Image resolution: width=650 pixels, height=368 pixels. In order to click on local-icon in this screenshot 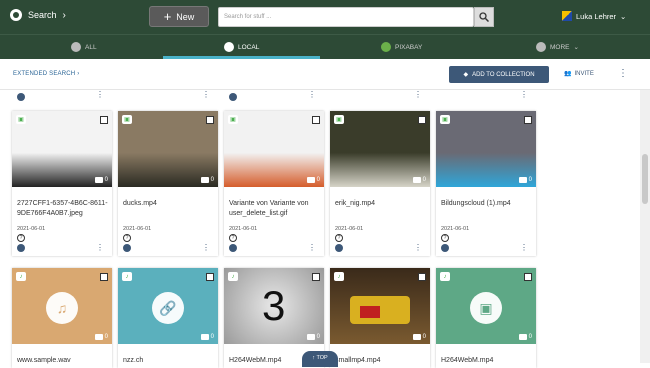, I will do `click(229, 47)`.